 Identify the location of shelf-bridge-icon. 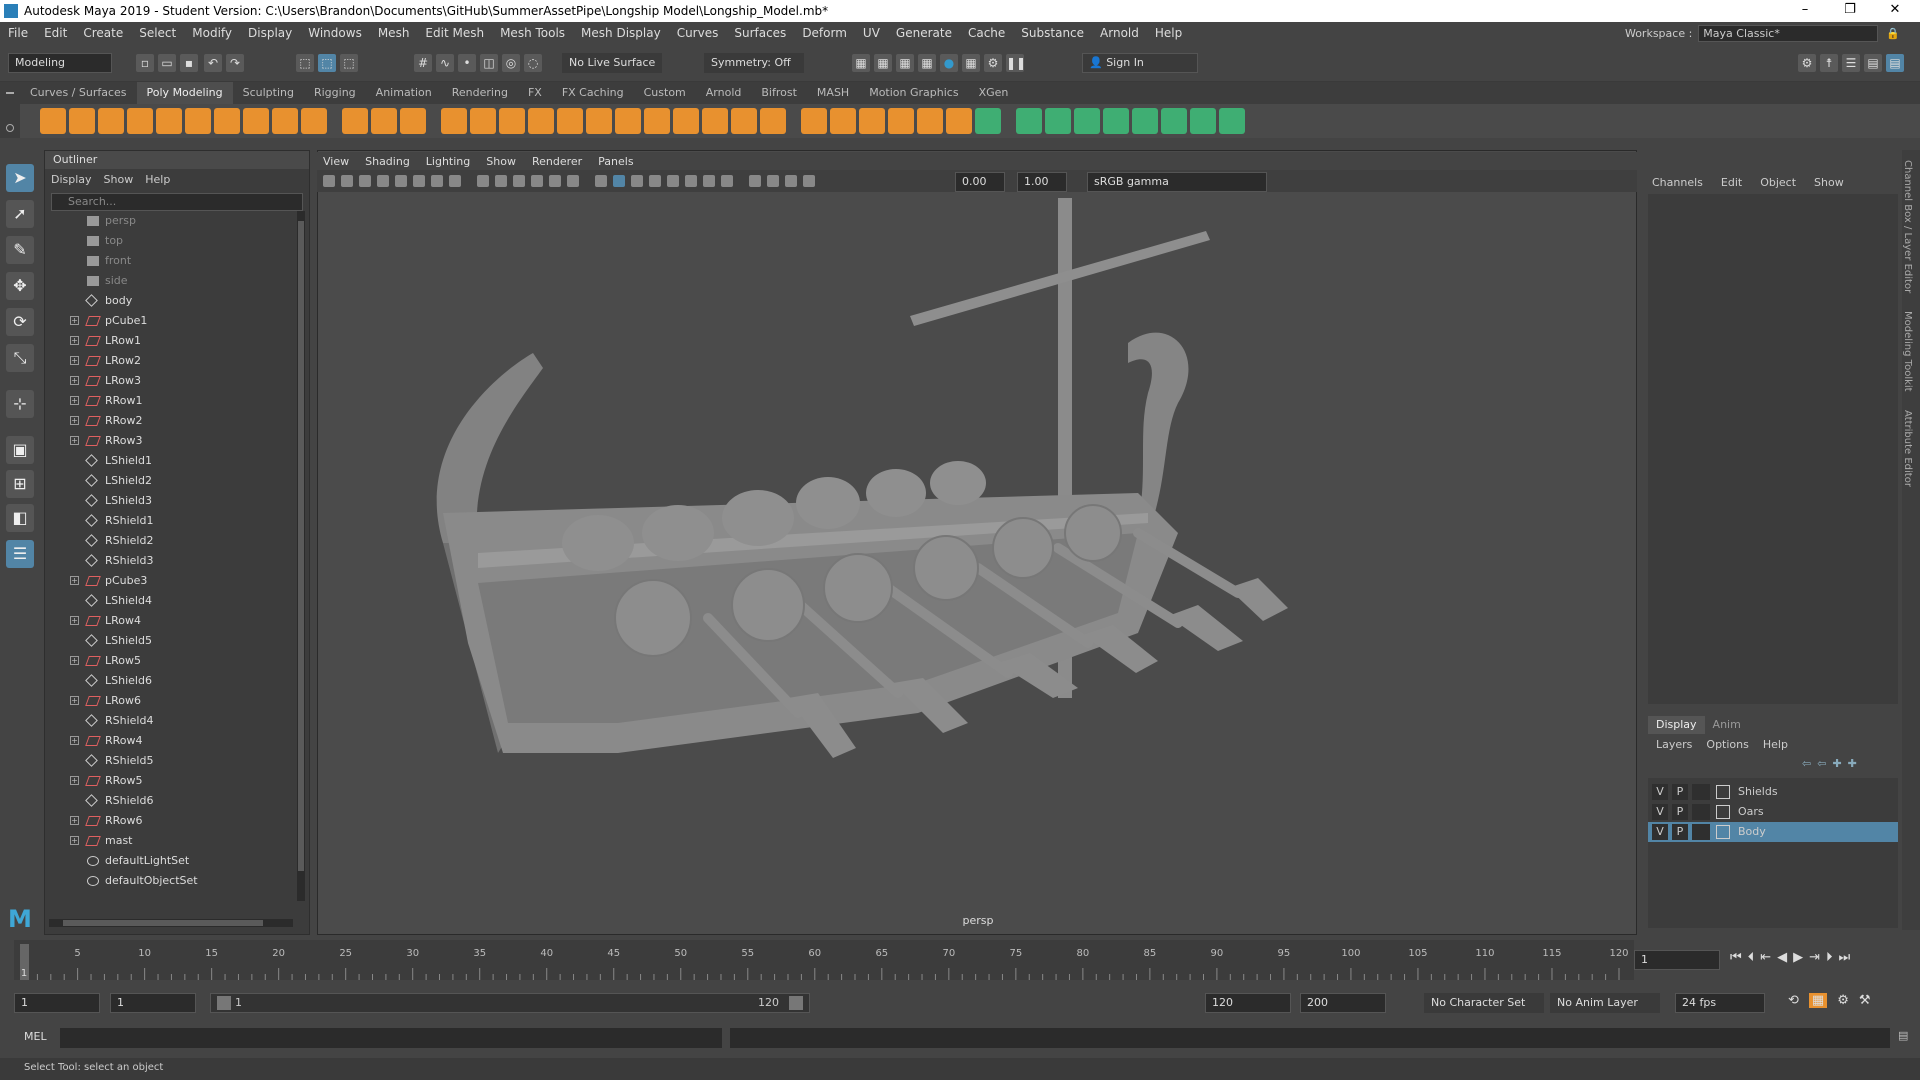
(570, 121).